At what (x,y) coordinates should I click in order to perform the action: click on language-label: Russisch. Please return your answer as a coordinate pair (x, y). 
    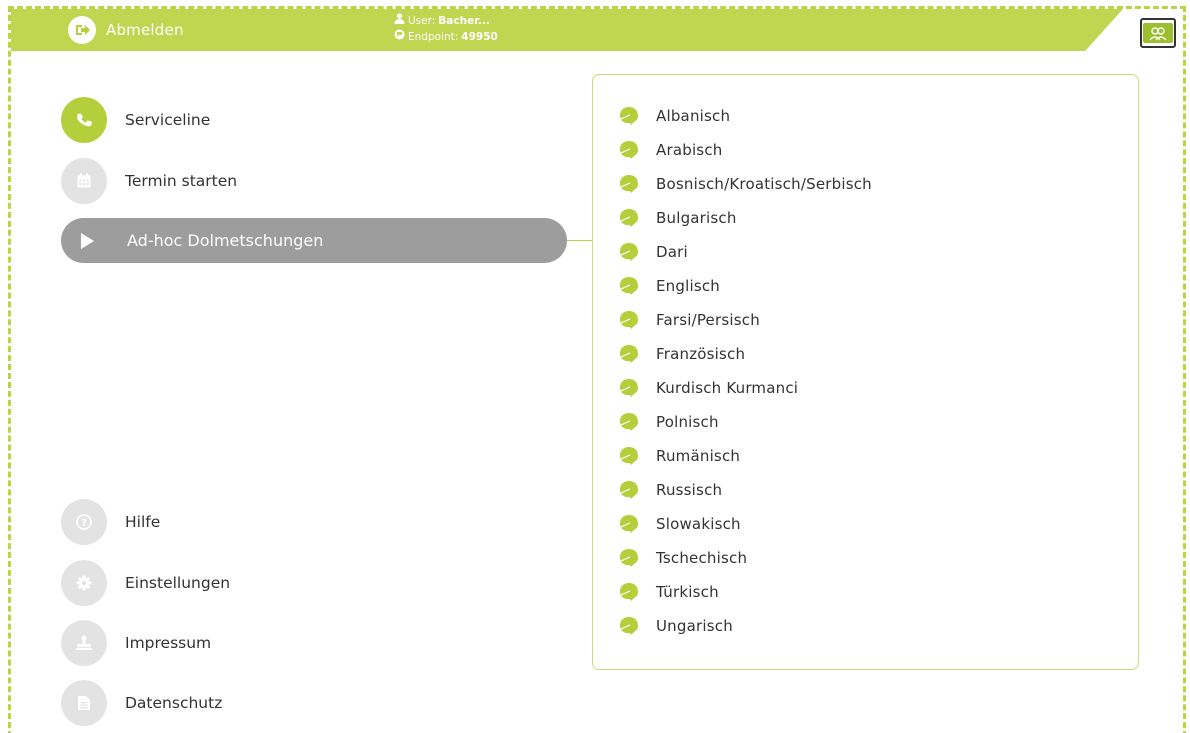
    Looking at the image, I should click on (689, 490).